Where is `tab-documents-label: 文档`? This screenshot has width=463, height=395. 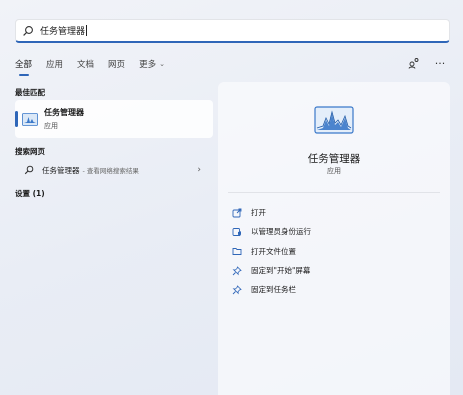 tab-documents-label: 文档 is located at coordinates (86, 65).